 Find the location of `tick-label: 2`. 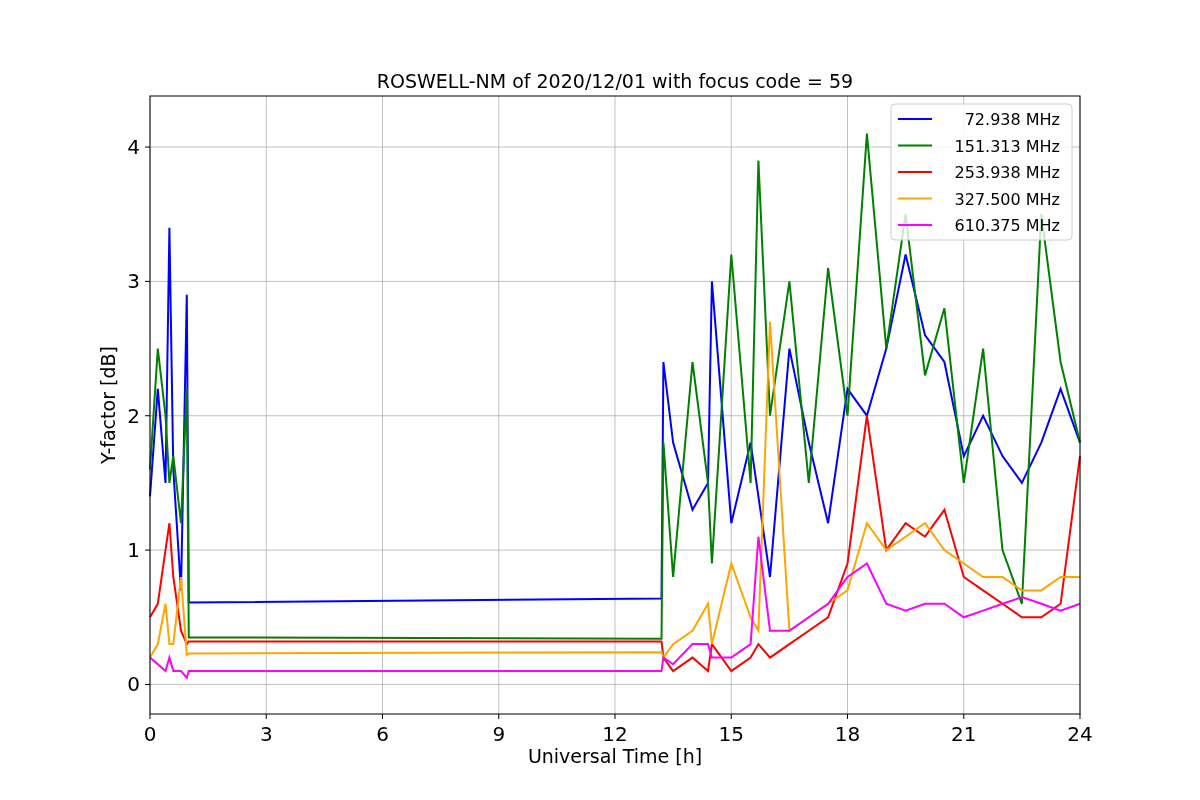

tick-label: 2 is located at coordinates (133, 415).